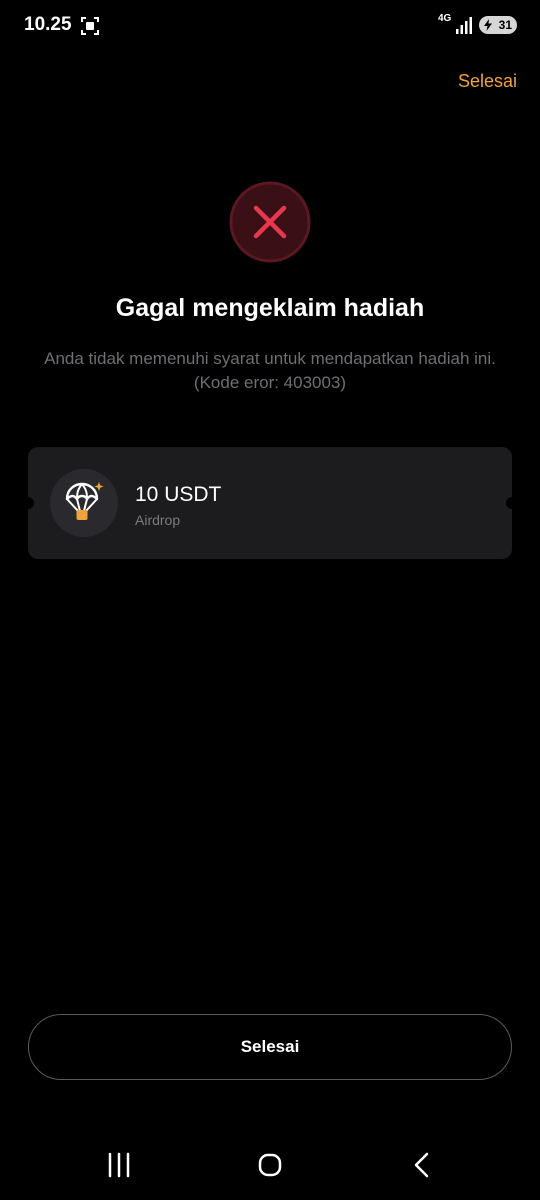 The width and height of the screenshot is (540, 1200). I want to click on reward-type: Airdrop, so click(158, 520).